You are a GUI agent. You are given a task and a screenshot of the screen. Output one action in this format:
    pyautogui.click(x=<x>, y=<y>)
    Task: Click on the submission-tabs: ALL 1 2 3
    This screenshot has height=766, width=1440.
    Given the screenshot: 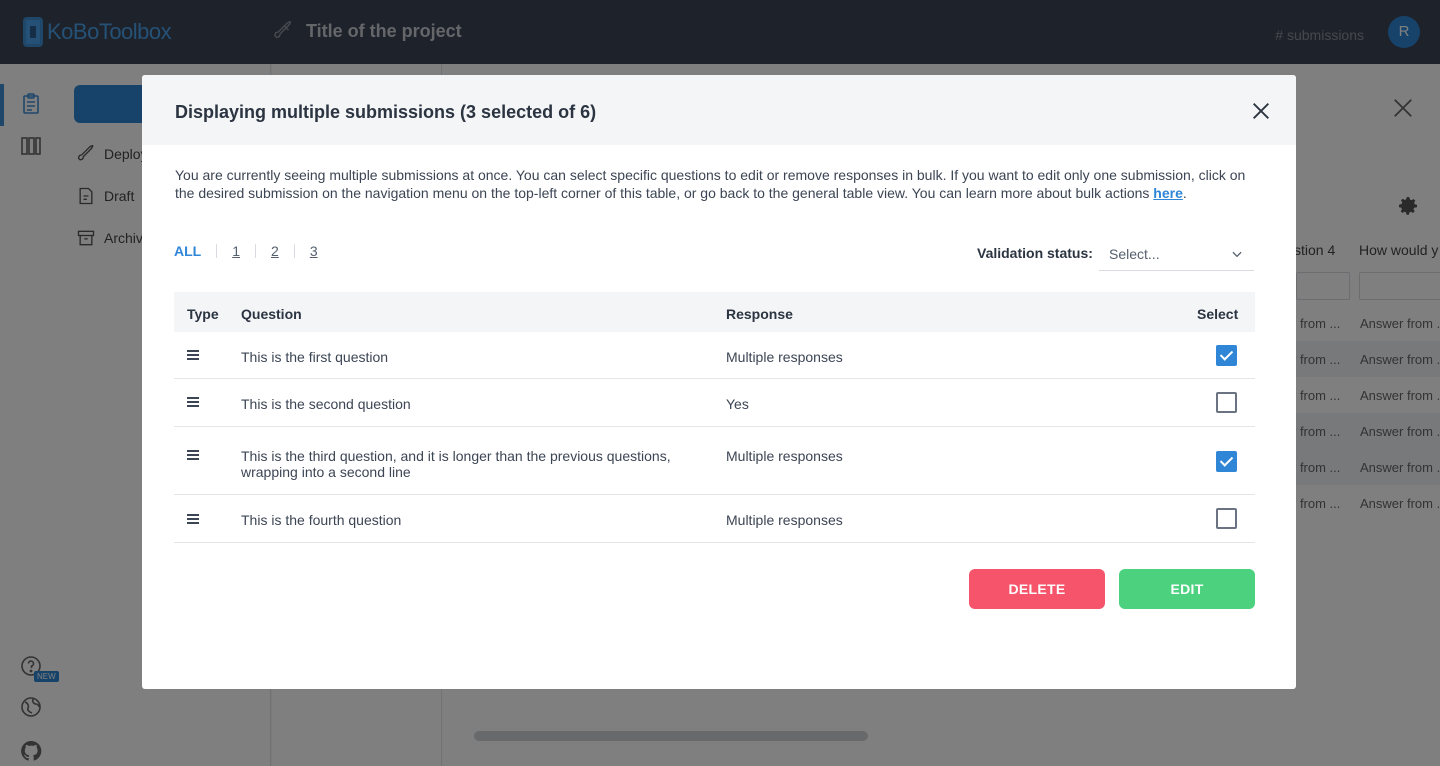 What is the action you would take?
    pyautogui.click(x=253, y=251)
    